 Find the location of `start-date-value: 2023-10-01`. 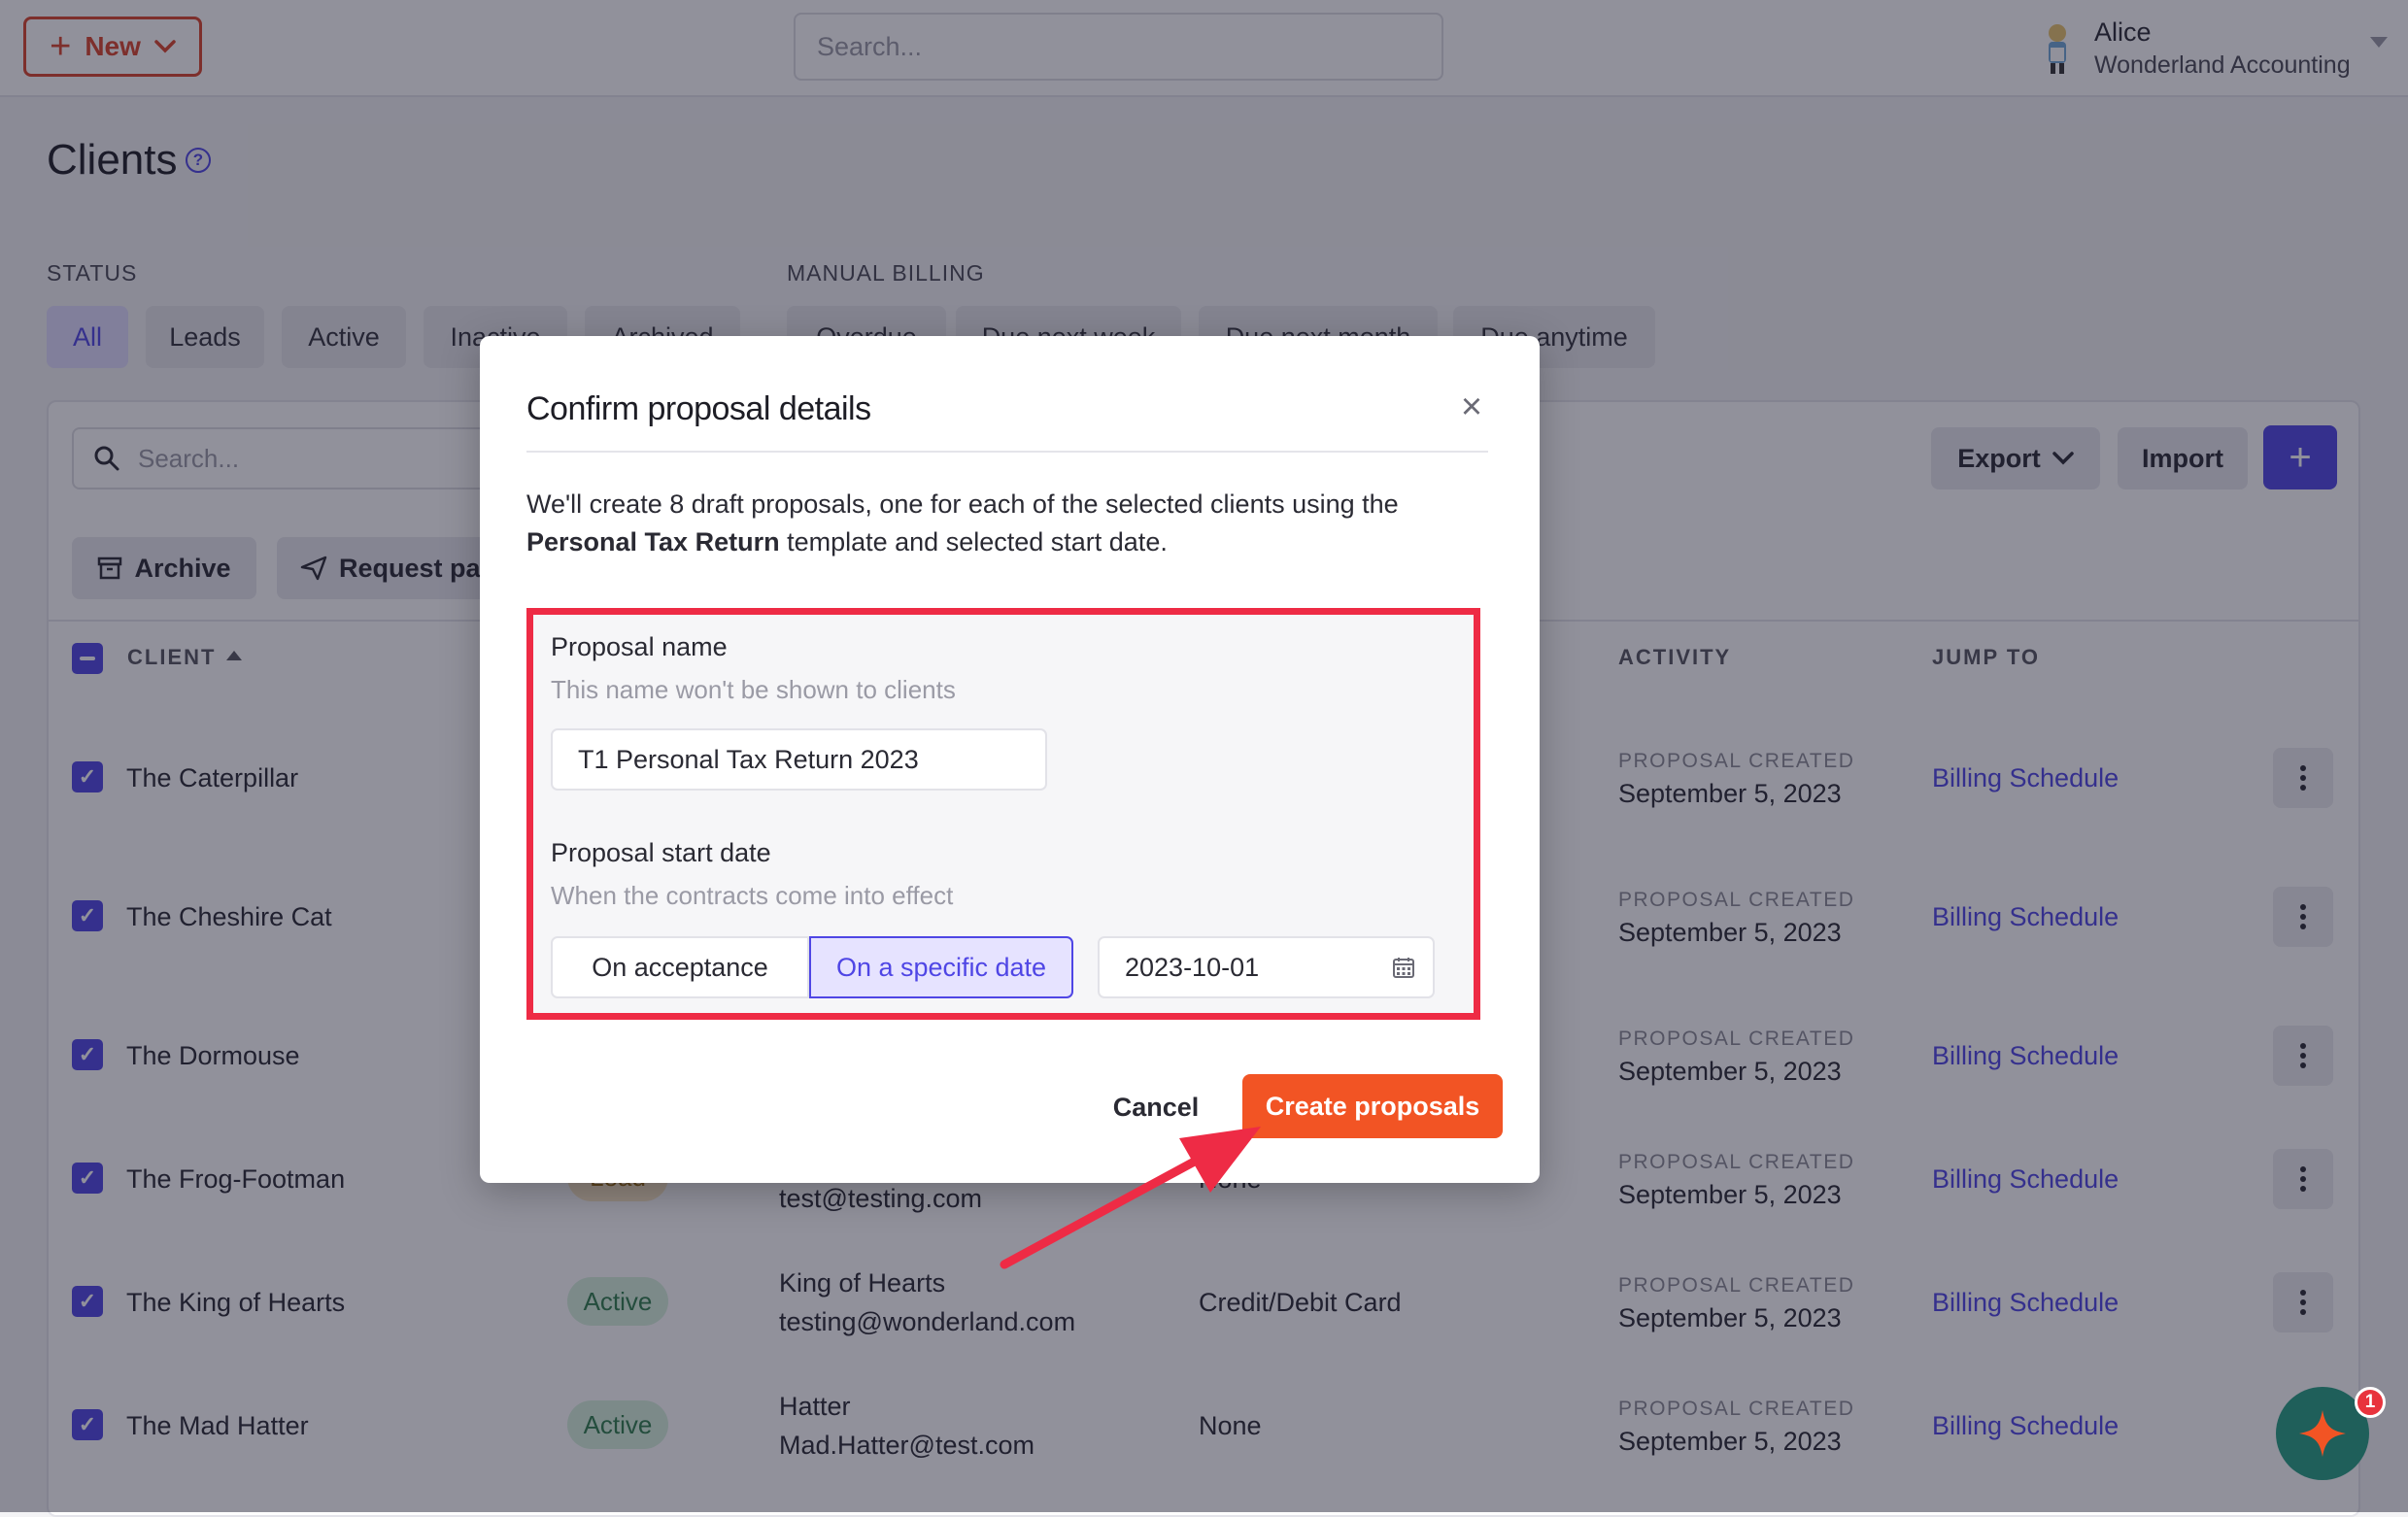

start-date-value: 2023-10-01 is located at coordinates (1192, 967).